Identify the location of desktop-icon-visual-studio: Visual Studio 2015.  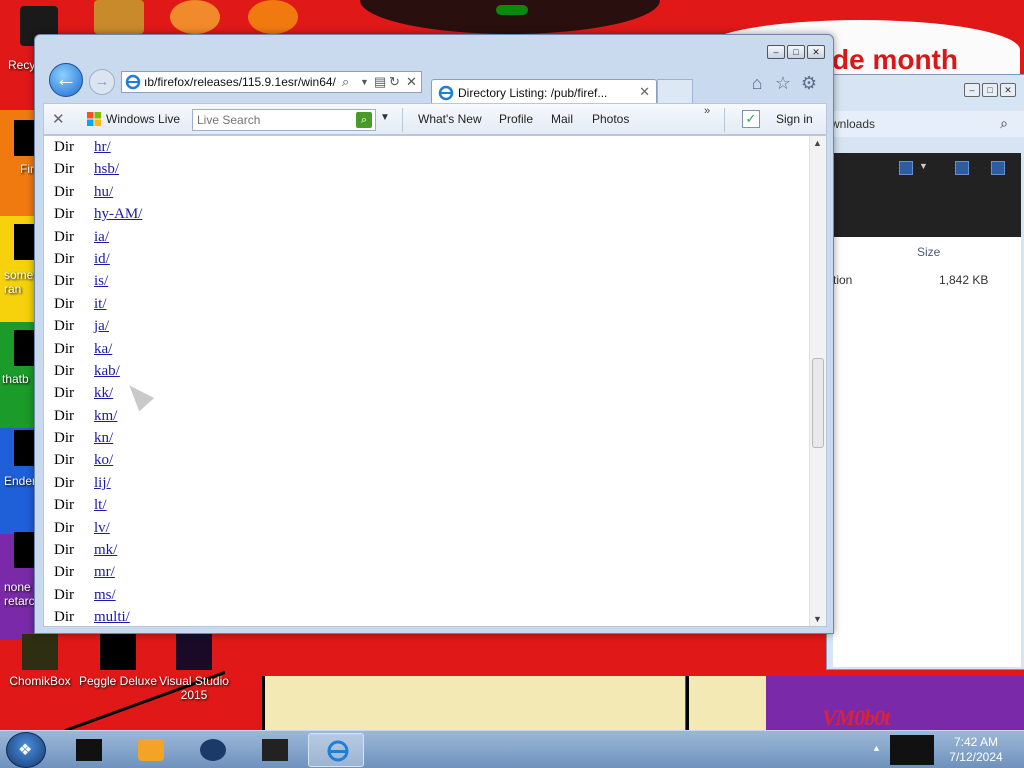
(194, 668).